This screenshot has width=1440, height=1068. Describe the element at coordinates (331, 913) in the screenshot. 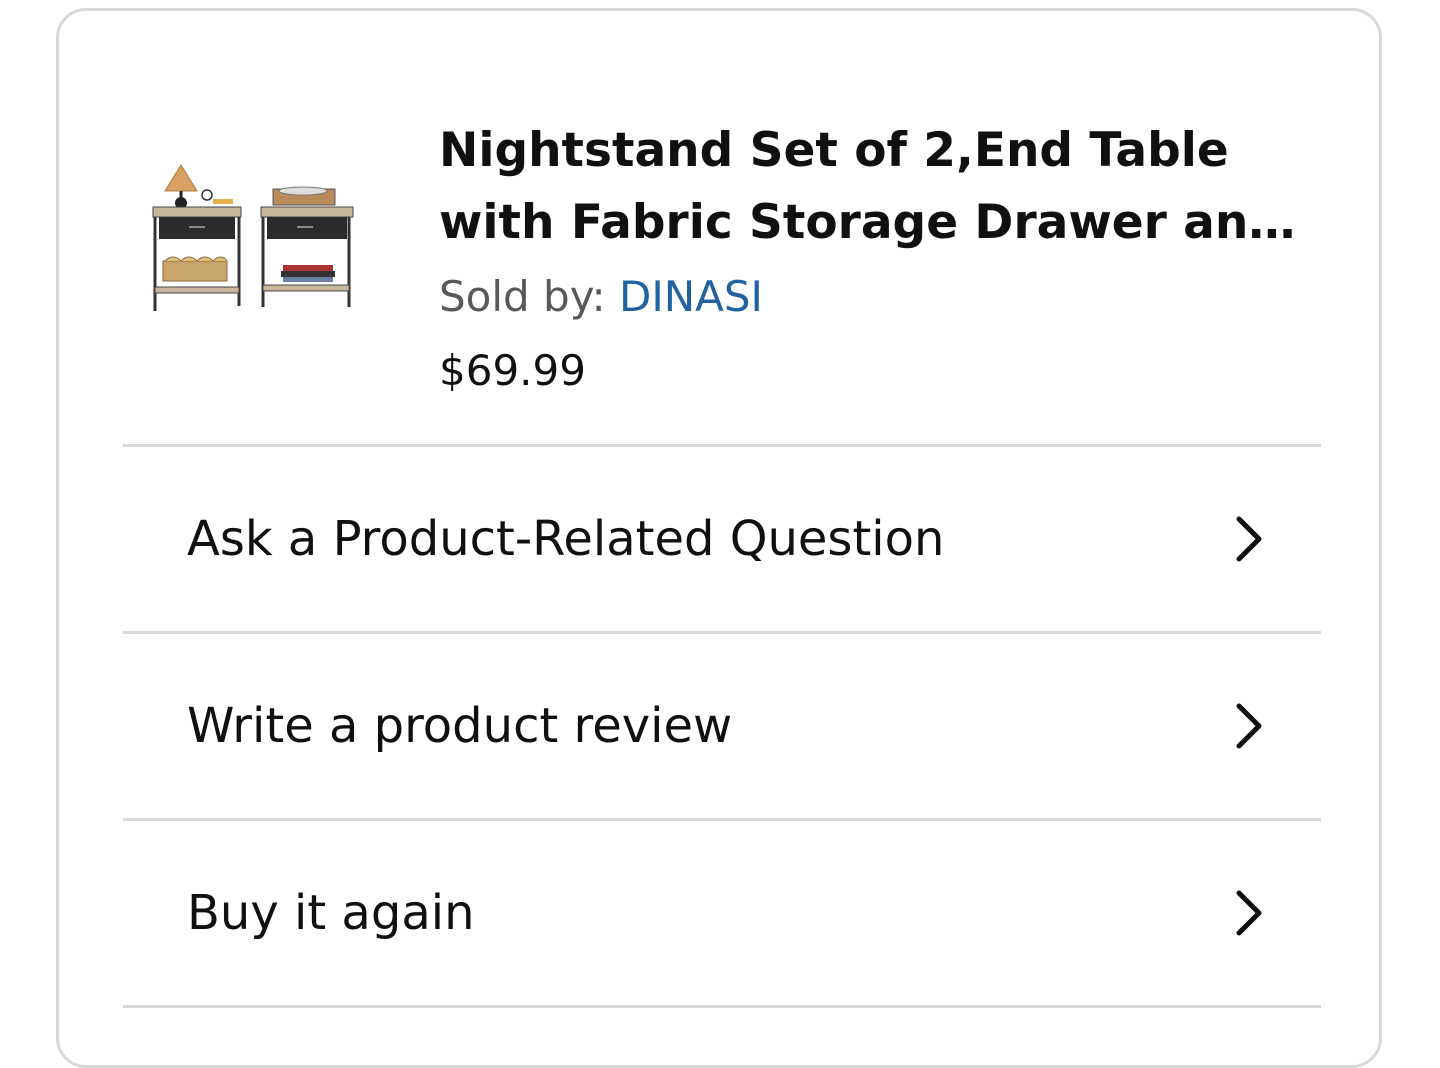

I see `buy-again-label: Buy it again` at that location.